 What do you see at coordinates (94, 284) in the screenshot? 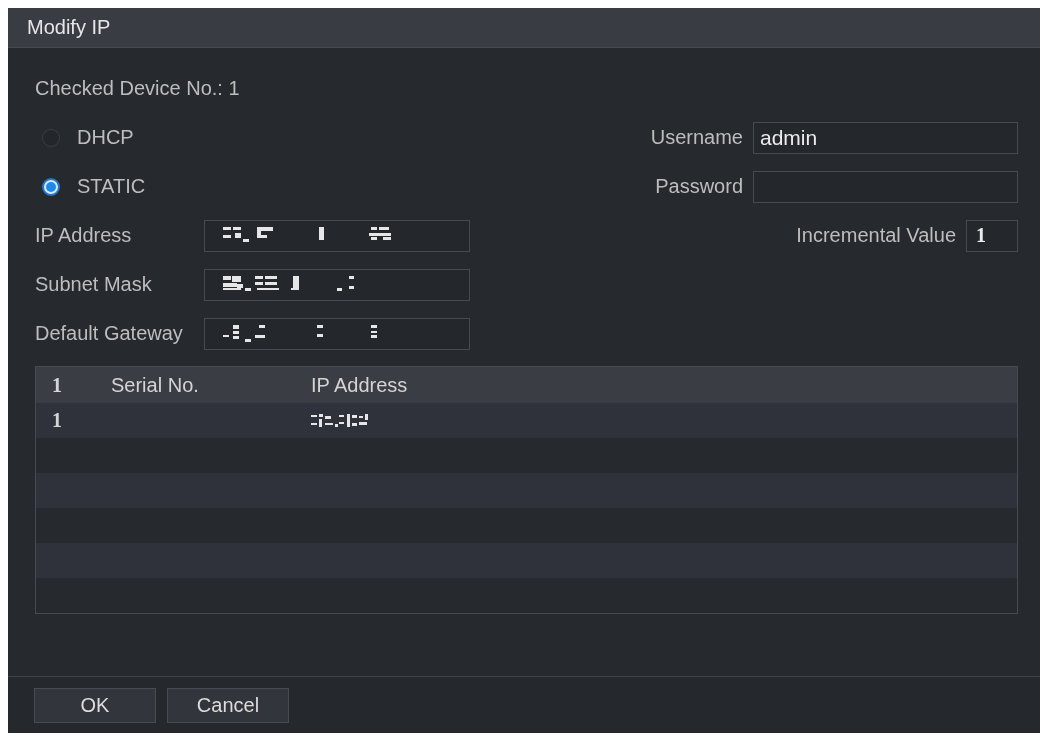
I see `field-label: Subnet Mask` at bounding box center [94, 284].